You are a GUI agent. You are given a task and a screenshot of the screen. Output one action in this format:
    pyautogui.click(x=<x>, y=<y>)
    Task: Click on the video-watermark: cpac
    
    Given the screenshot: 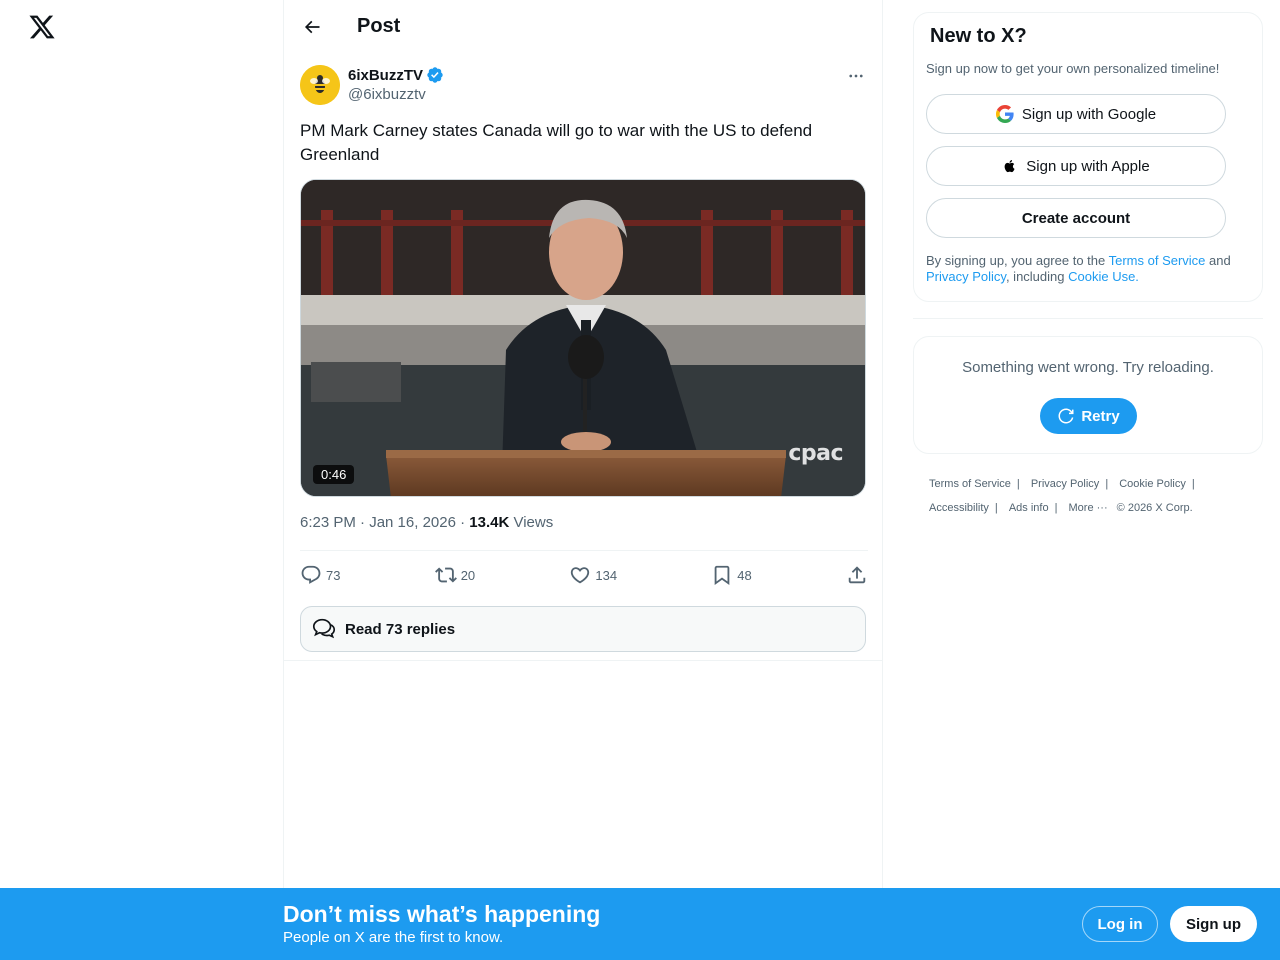 What is the action you would take?
    pyautogui.click(x=815, y=453)
    